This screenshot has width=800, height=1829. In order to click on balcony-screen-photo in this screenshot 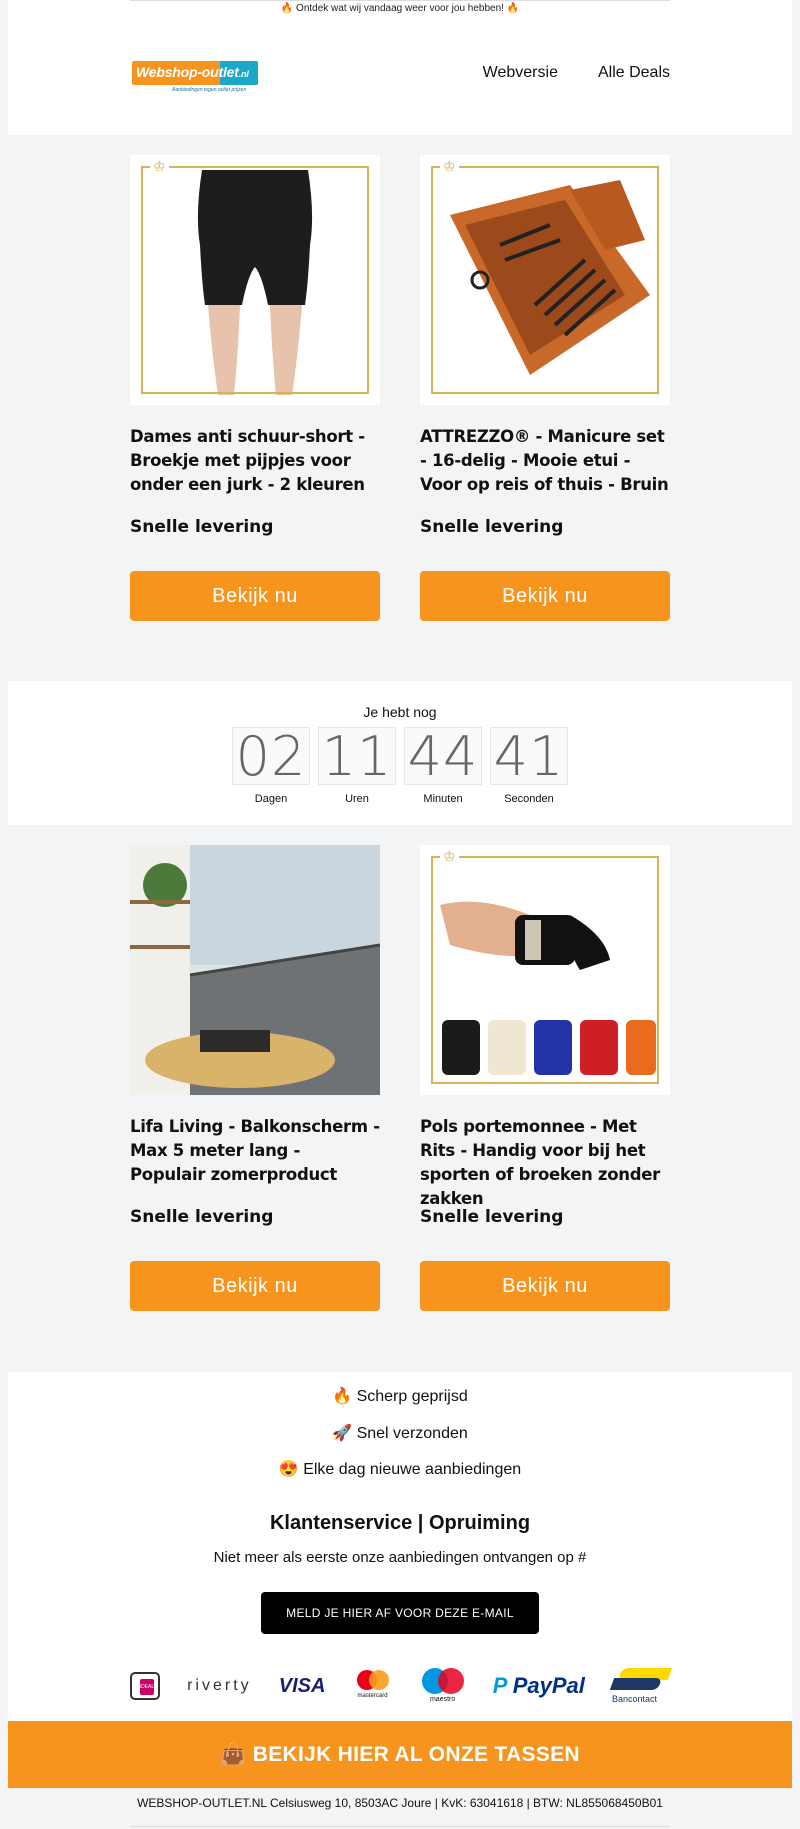, I will do `click(255, 970)`.